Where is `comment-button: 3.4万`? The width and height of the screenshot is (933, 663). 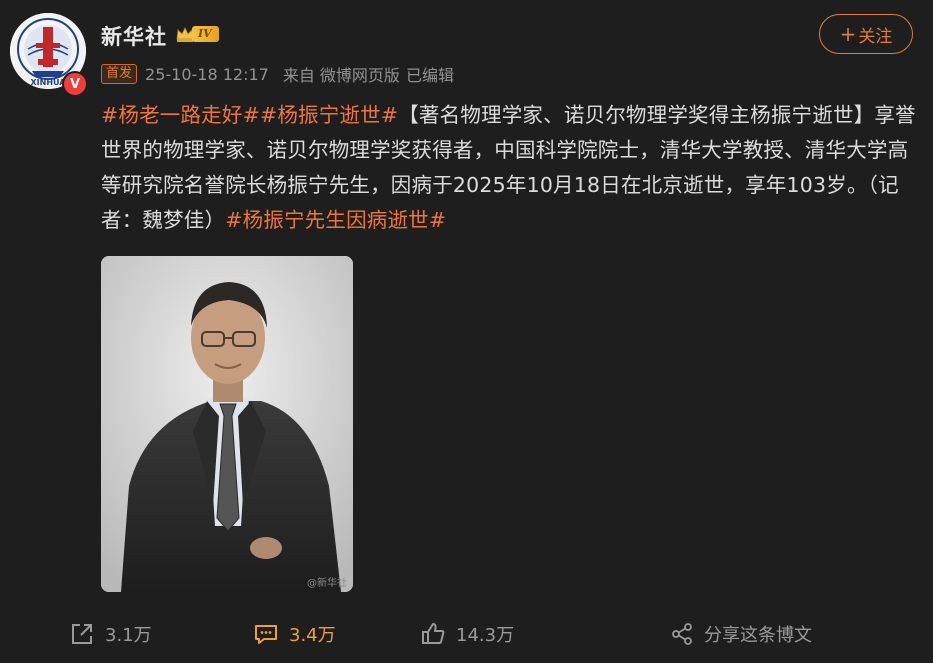
comment-button: 3.4万 is located at coordinates (294, 634).